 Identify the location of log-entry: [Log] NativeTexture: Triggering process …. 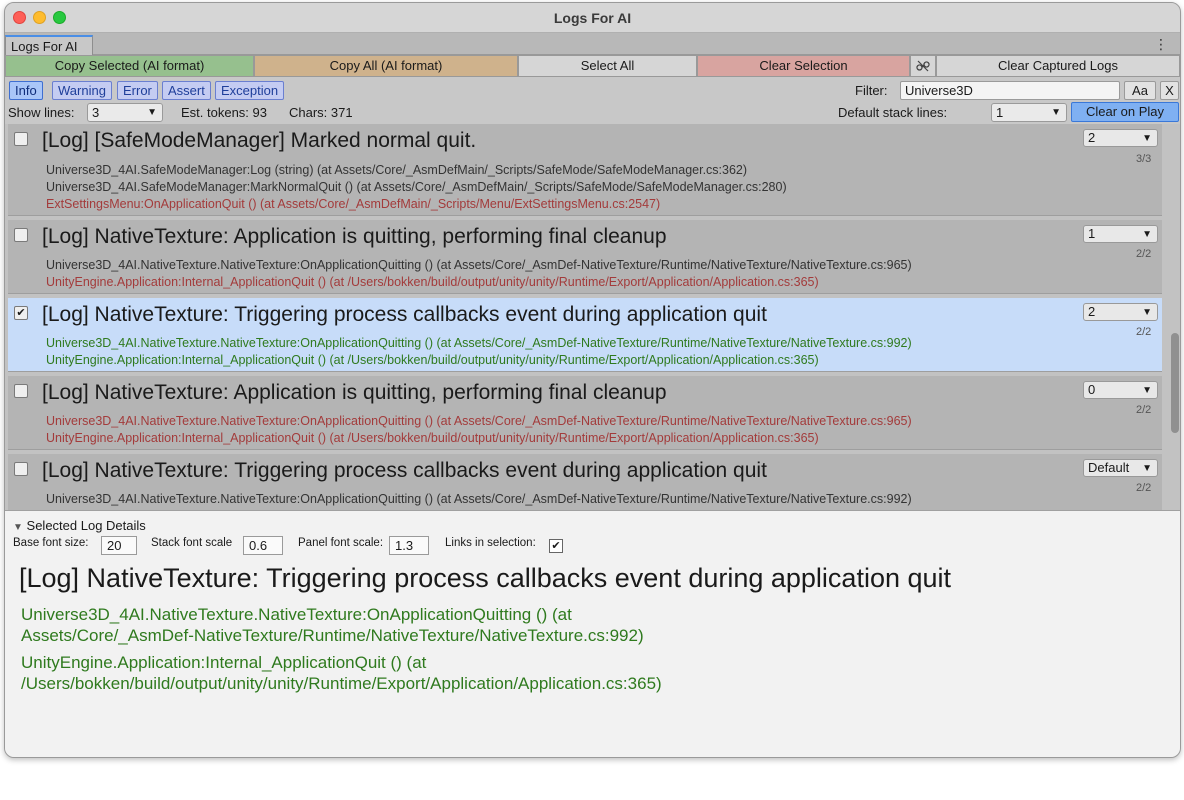
(585, 482).